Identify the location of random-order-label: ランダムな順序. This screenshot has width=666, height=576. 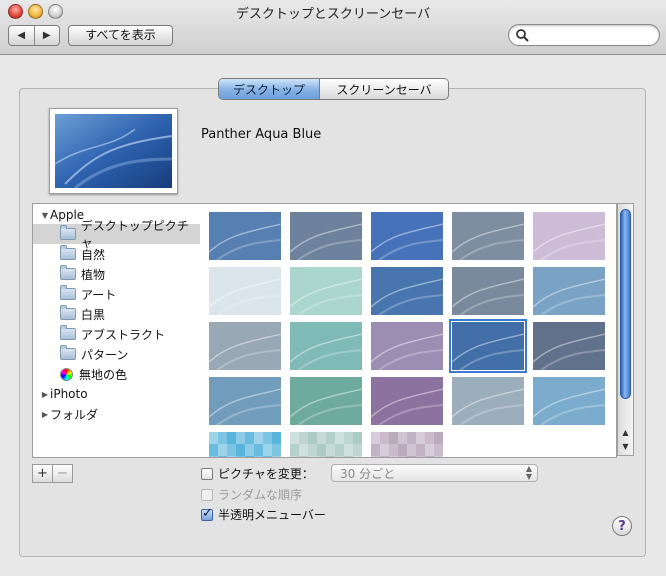
(260, 495).